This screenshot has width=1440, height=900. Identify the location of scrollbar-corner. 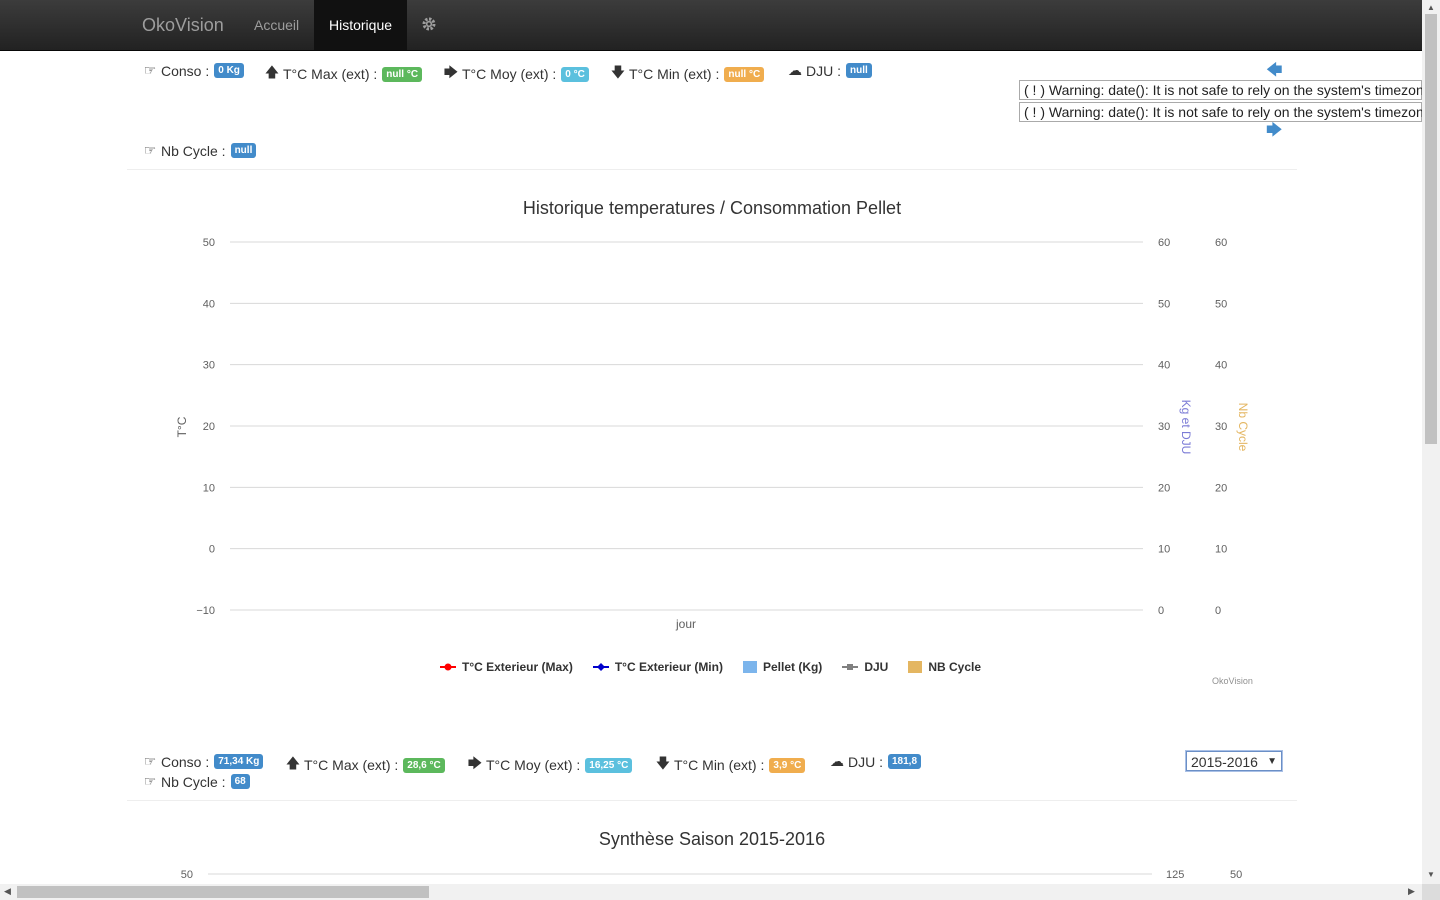
(1431, 892).